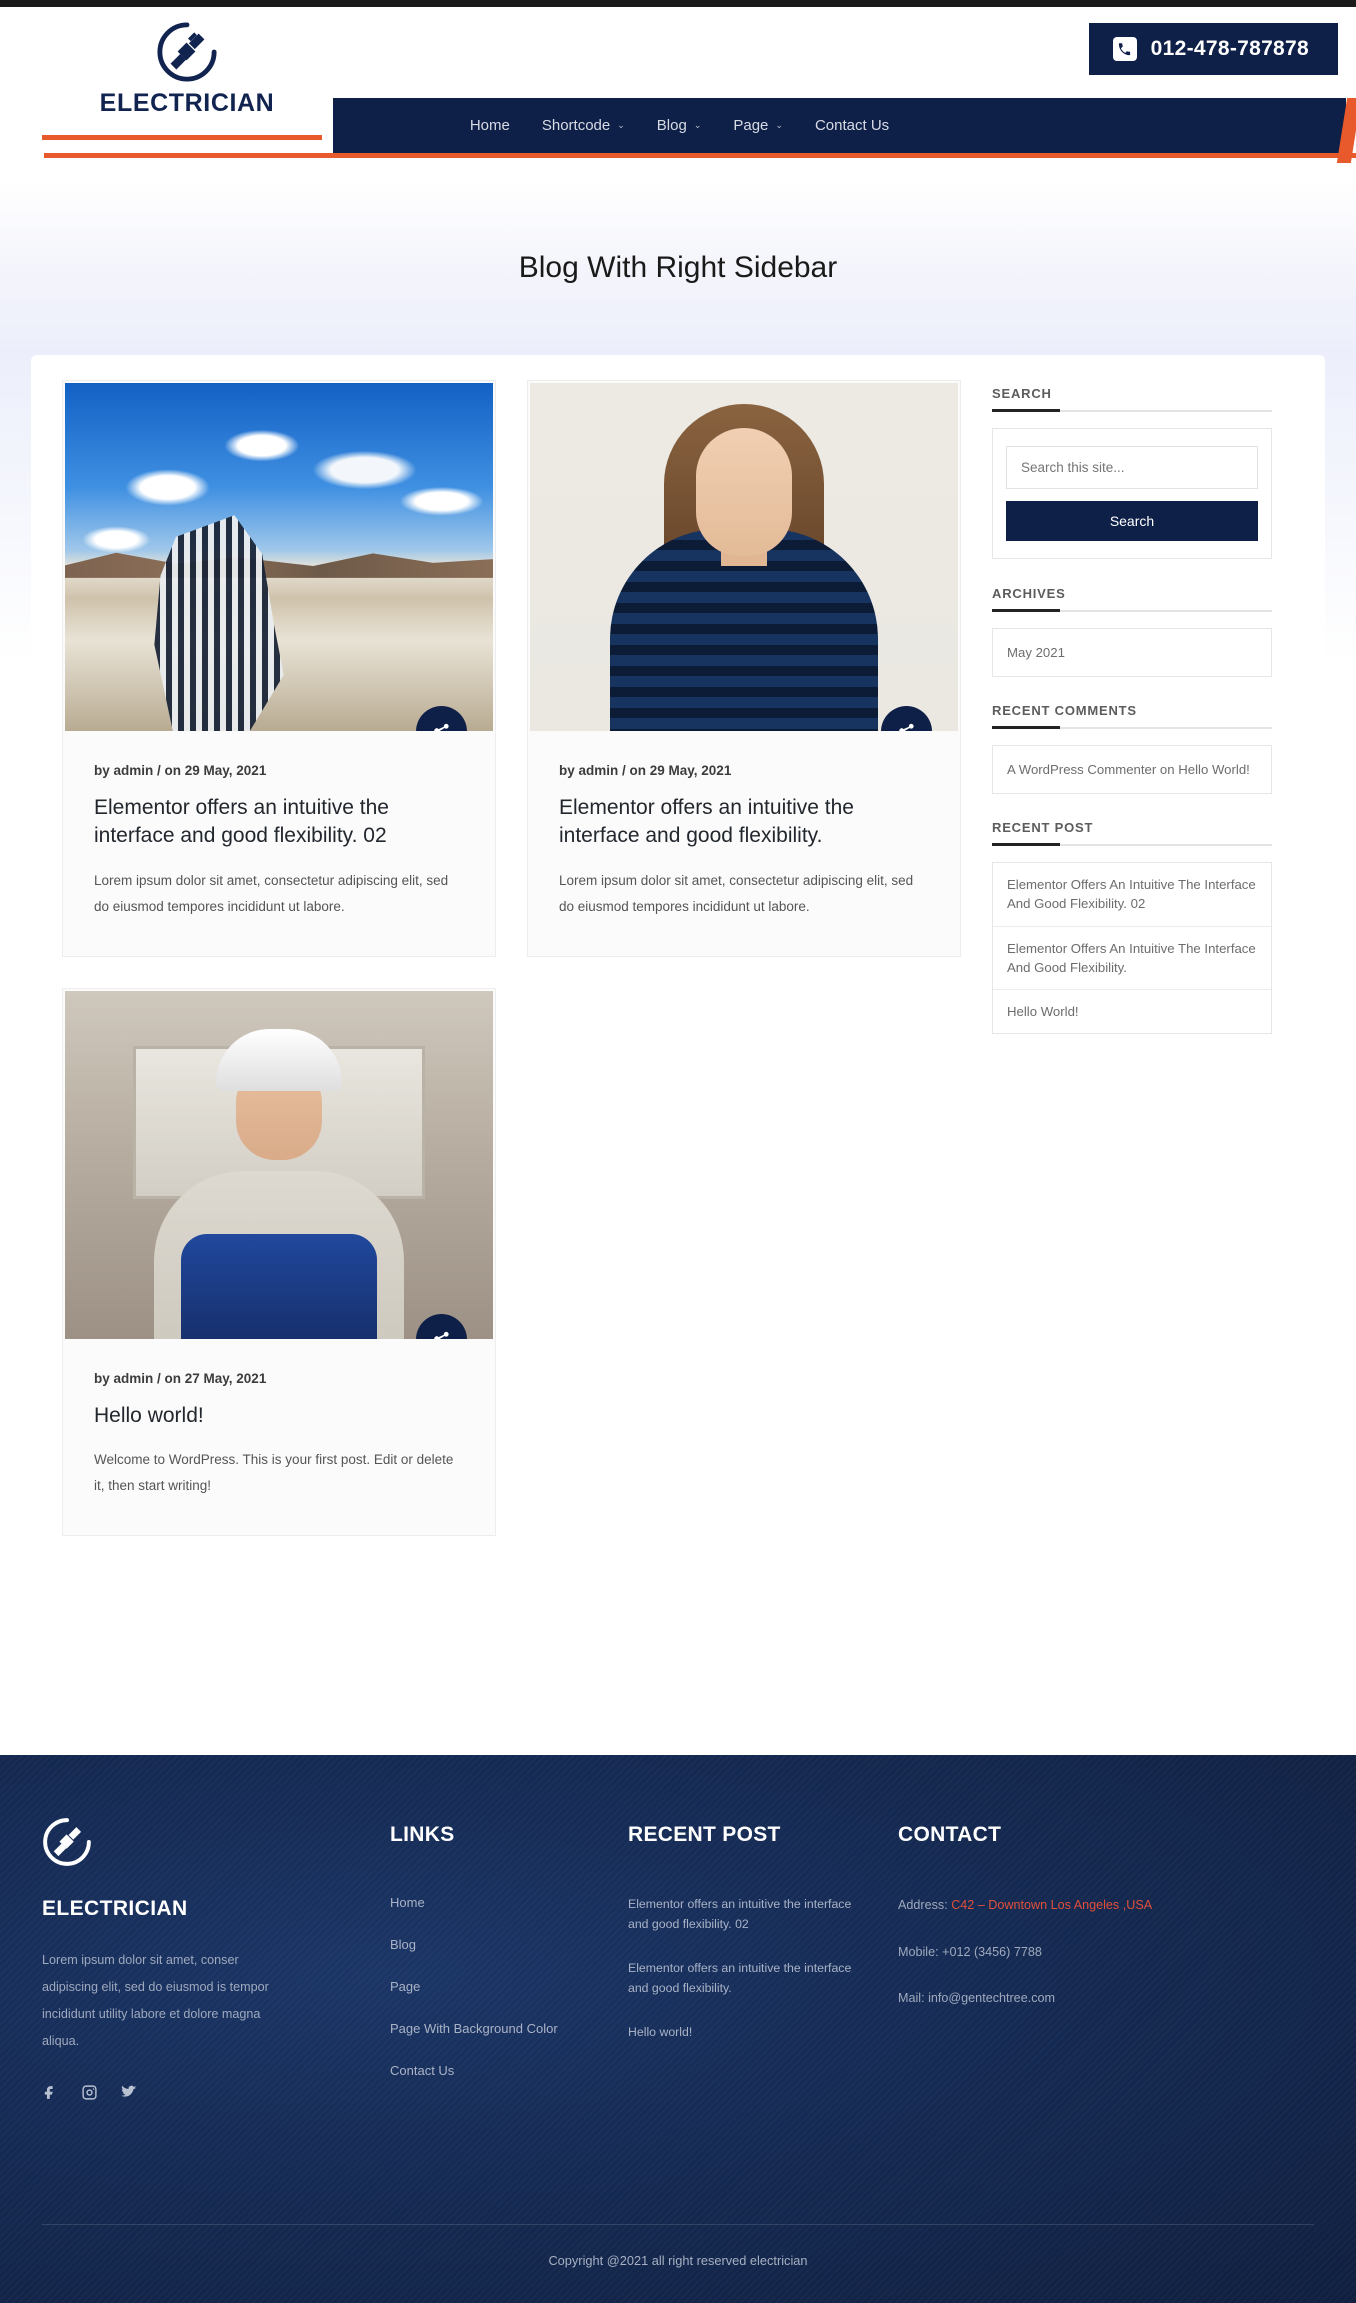 Image resolution: width=1356 pixels, height=2303 pixels. I want to click on page-title-band: Blog With Right Sidebar, so click(678, 267).